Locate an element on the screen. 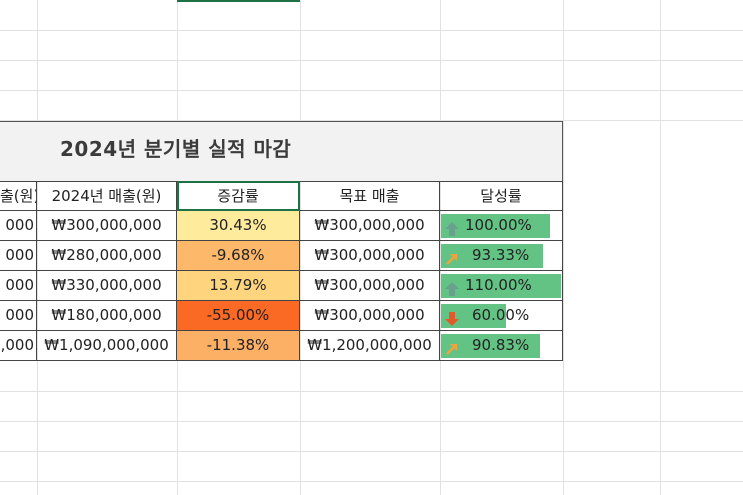  achievement-value: 90.83% is located at coordinates (501, 345).